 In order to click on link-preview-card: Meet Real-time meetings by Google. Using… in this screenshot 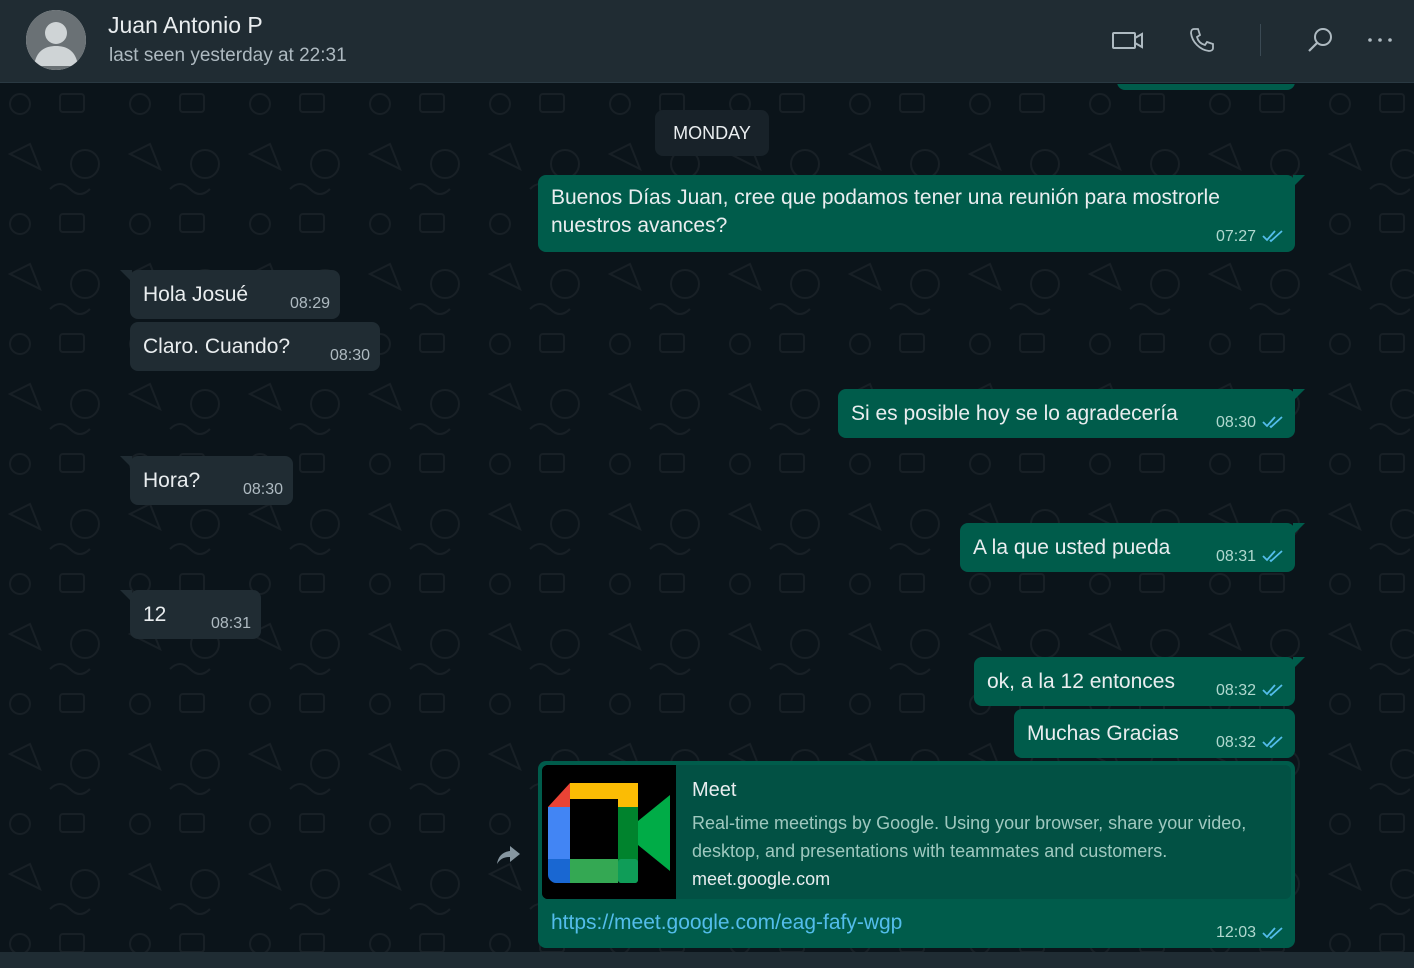, I will do `click(916, 832)`.